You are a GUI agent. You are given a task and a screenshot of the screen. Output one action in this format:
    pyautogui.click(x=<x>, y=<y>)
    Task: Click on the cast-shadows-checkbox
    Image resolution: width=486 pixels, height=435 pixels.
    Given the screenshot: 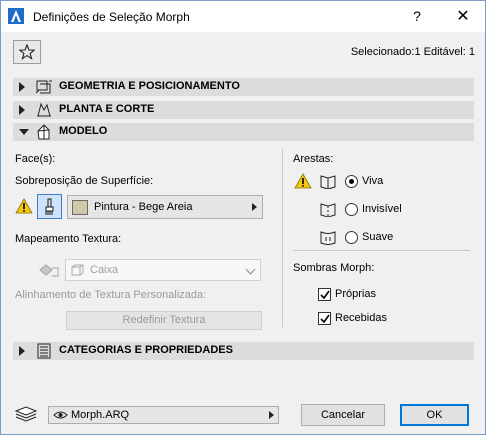 What is the action you would take?
    pyautogui.click(x=324, y=294)
    